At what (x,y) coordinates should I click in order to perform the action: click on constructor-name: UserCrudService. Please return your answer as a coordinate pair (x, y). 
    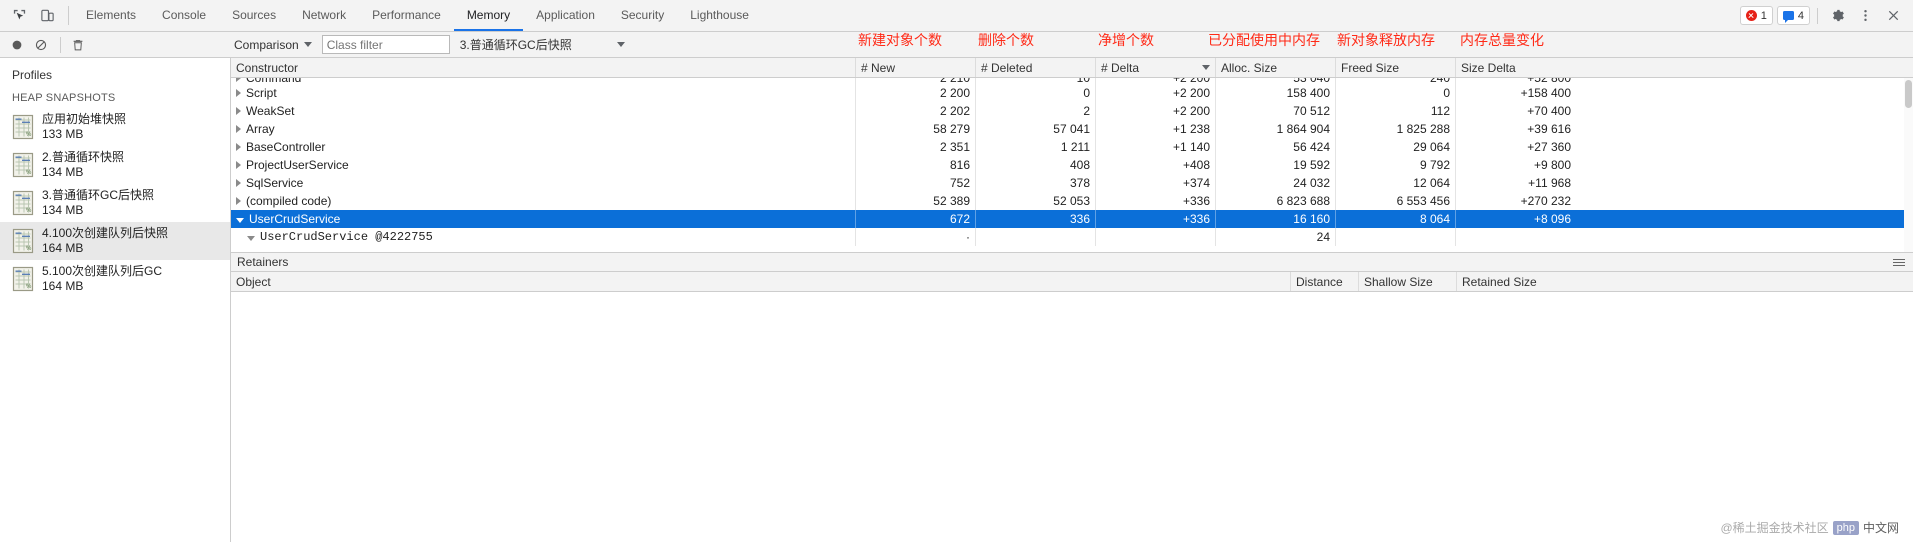
    Looking at the image, I should click on (295, 219).